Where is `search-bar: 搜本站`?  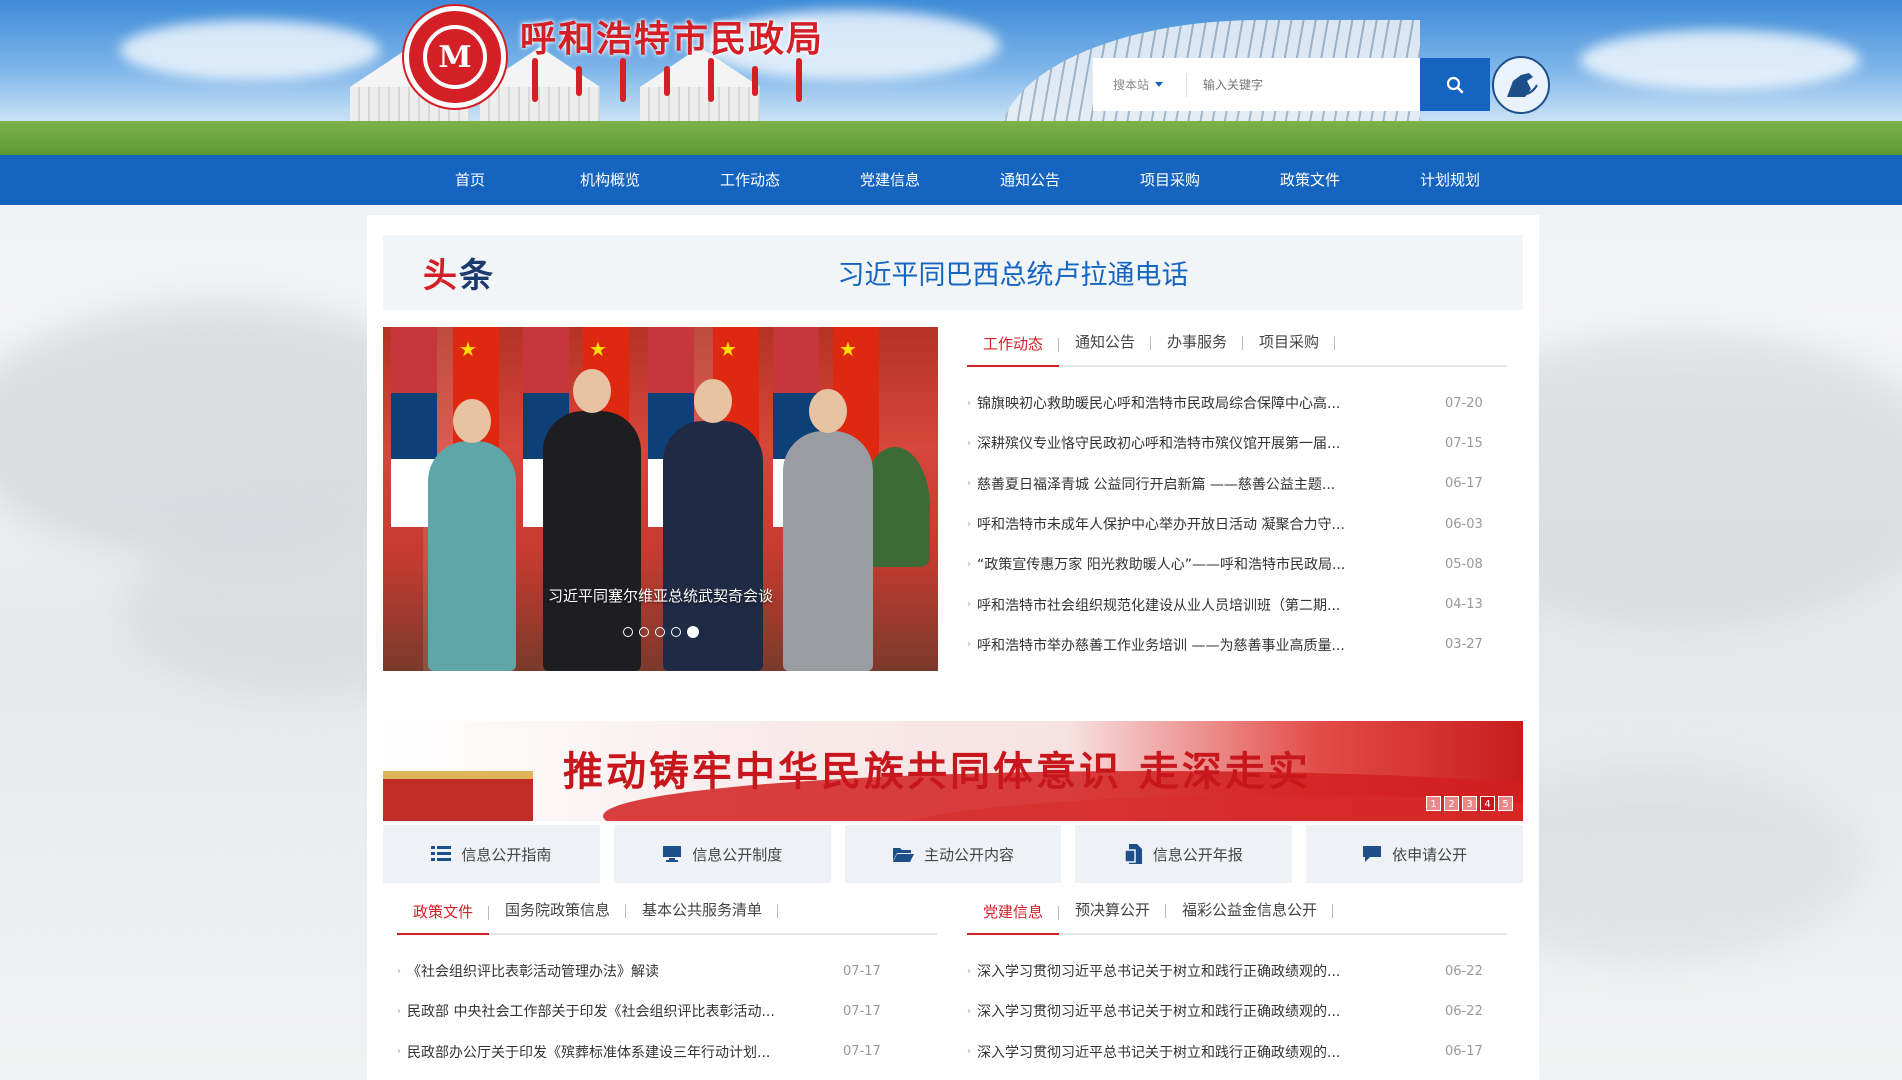
search-bar: 搜本站 is located at coordinates (1291, 84).